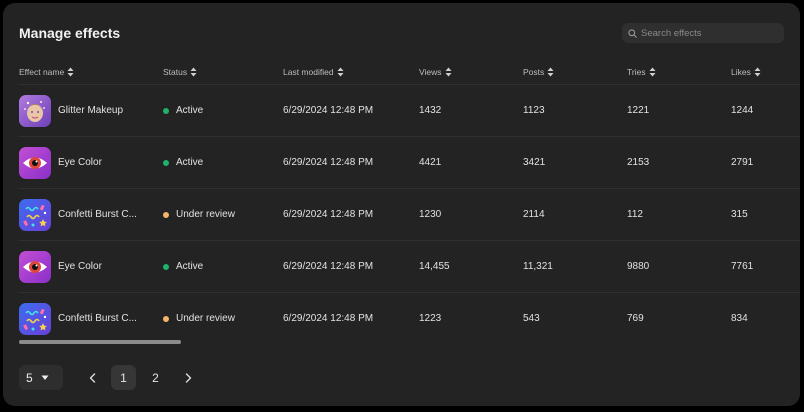 This screenshot has height=412, width=804. Describe the element at coordinates (635, 214) in the screenshot. I see `tries-cell: 112` at that location.